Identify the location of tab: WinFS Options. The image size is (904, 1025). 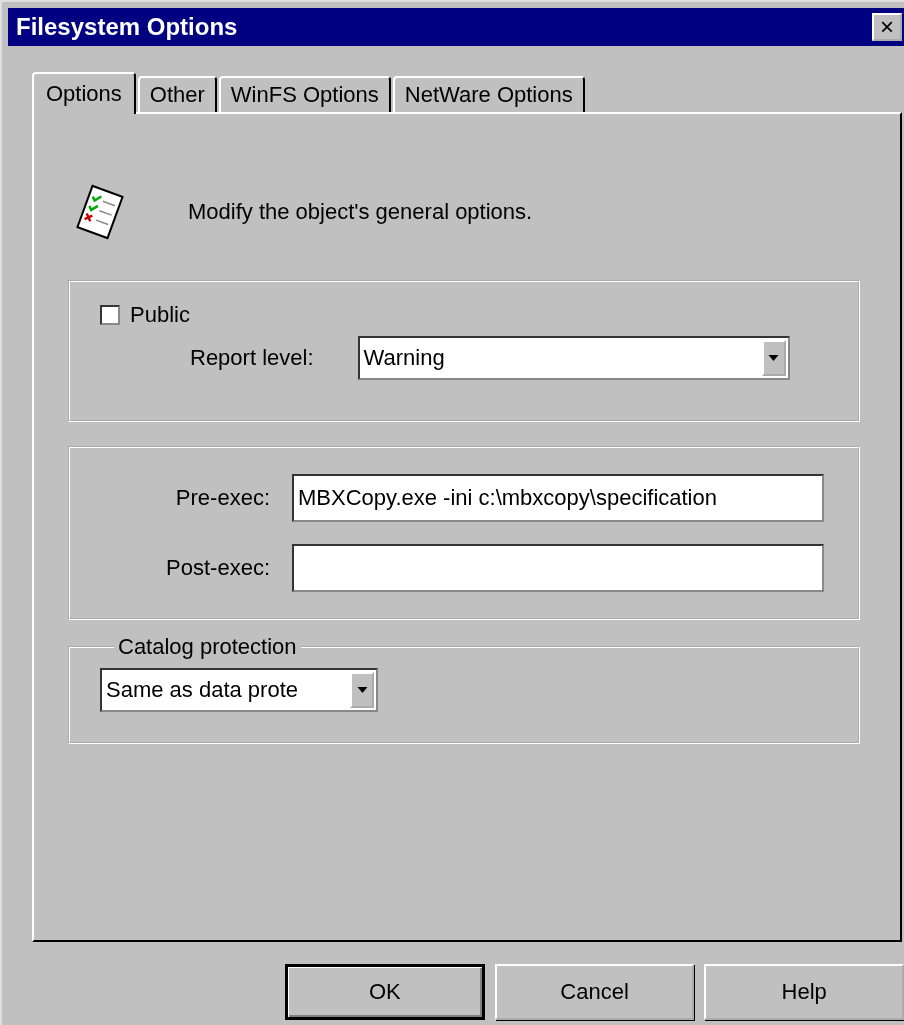
(304, 94).